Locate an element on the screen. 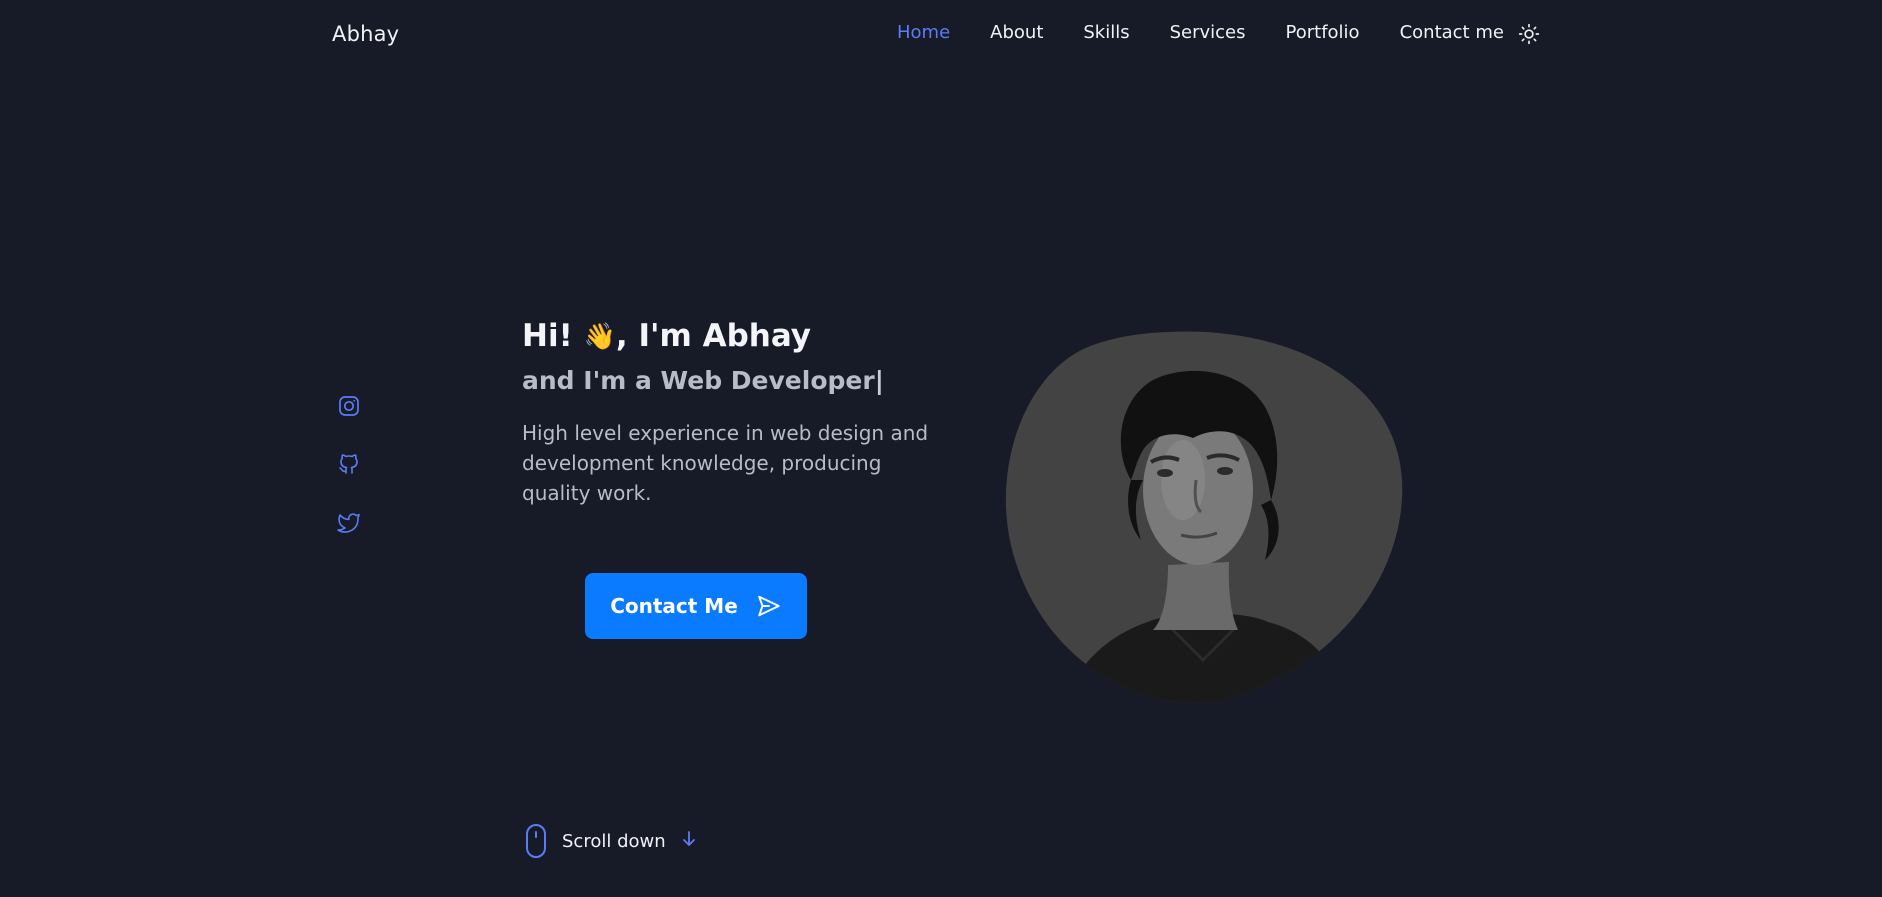 This screenshot has width=1882, height=897. instagram-link is located at coordinates (349, 406).